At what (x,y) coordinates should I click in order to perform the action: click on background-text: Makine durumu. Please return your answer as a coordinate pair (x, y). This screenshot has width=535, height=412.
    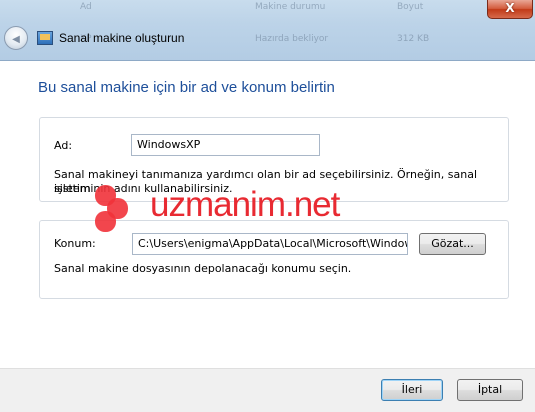
    Looking at the image, I should click on (290, 7).